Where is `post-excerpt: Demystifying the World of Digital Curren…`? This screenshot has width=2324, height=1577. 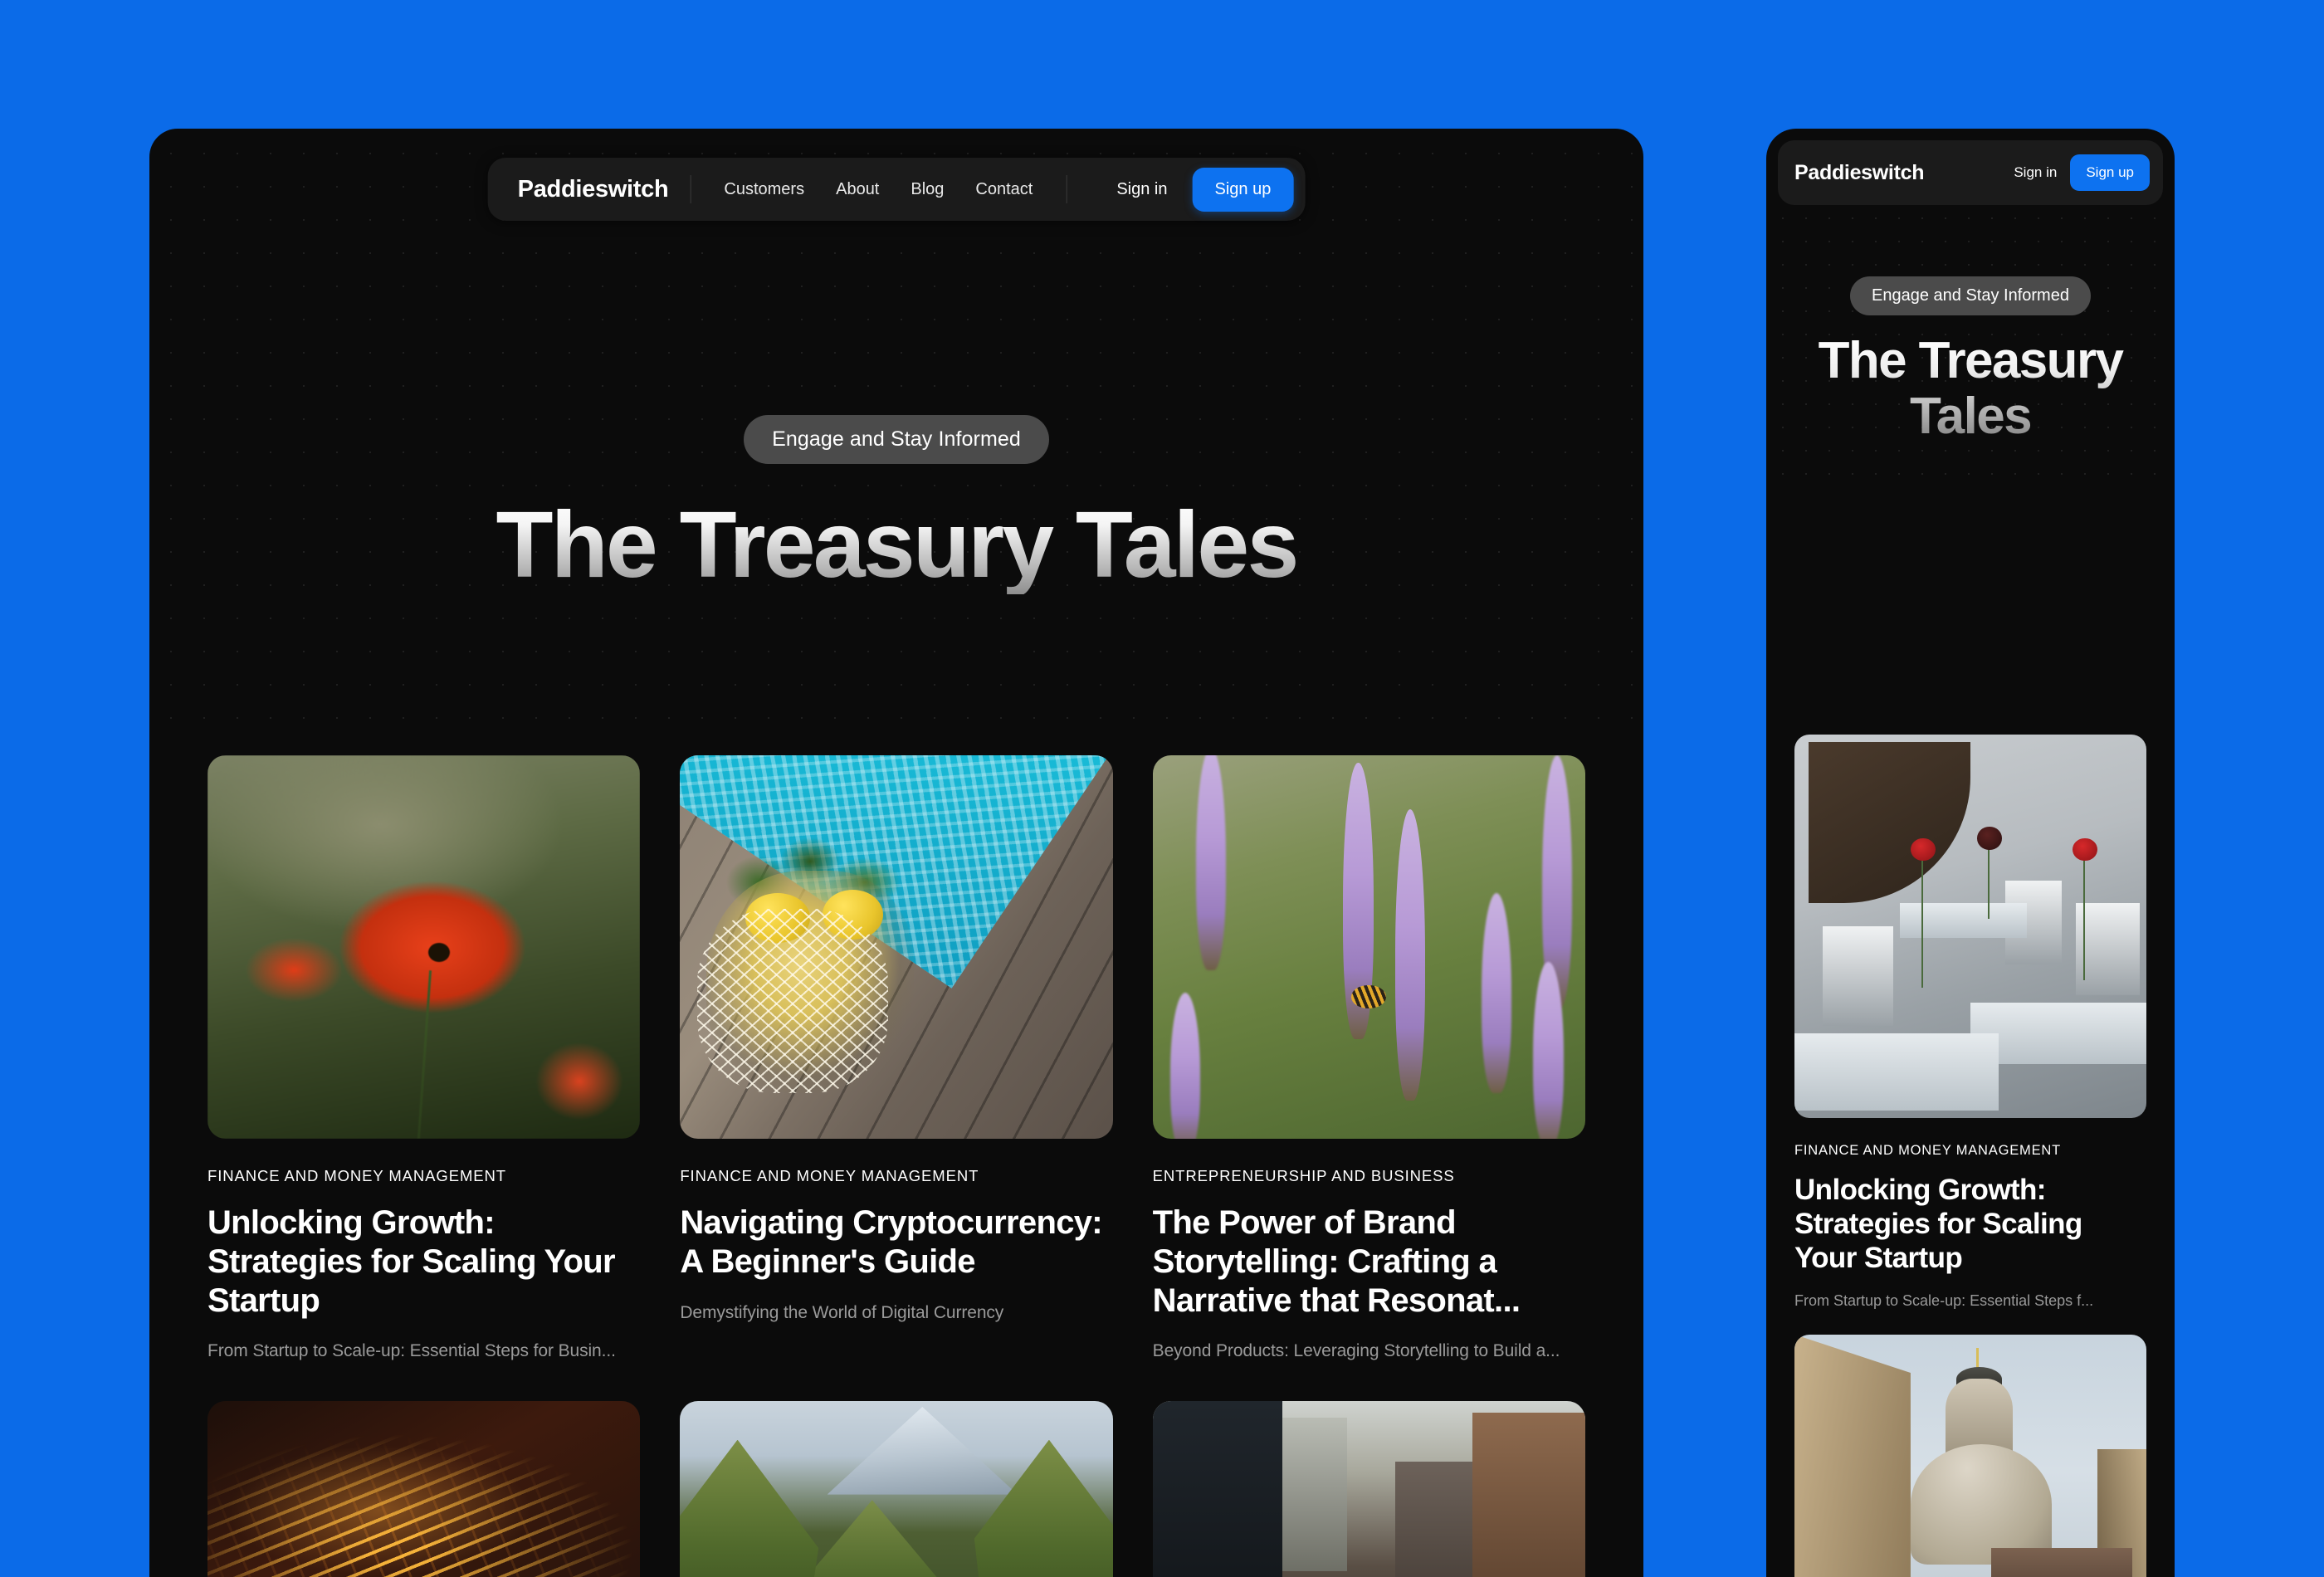
post-excerpt: Demystifying the World of Digital Curren… is located at coordinates (842, 1312).